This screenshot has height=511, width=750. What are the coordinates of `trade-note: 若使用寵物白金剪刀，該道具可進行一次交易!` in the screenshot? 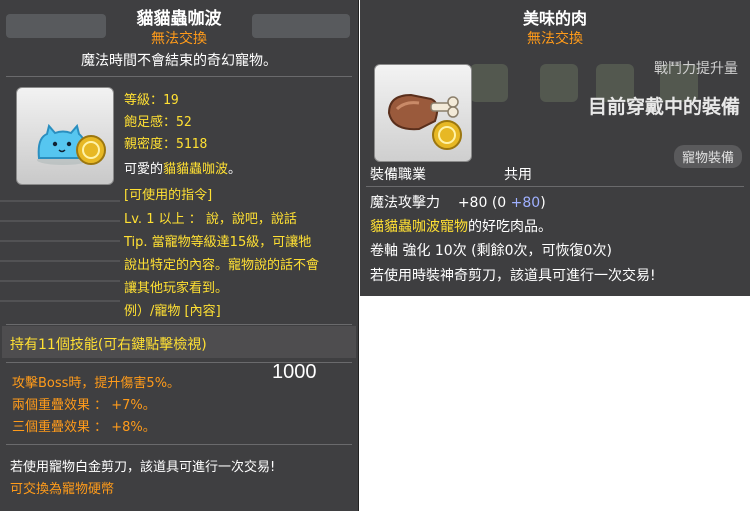 It's located at (143, 467).